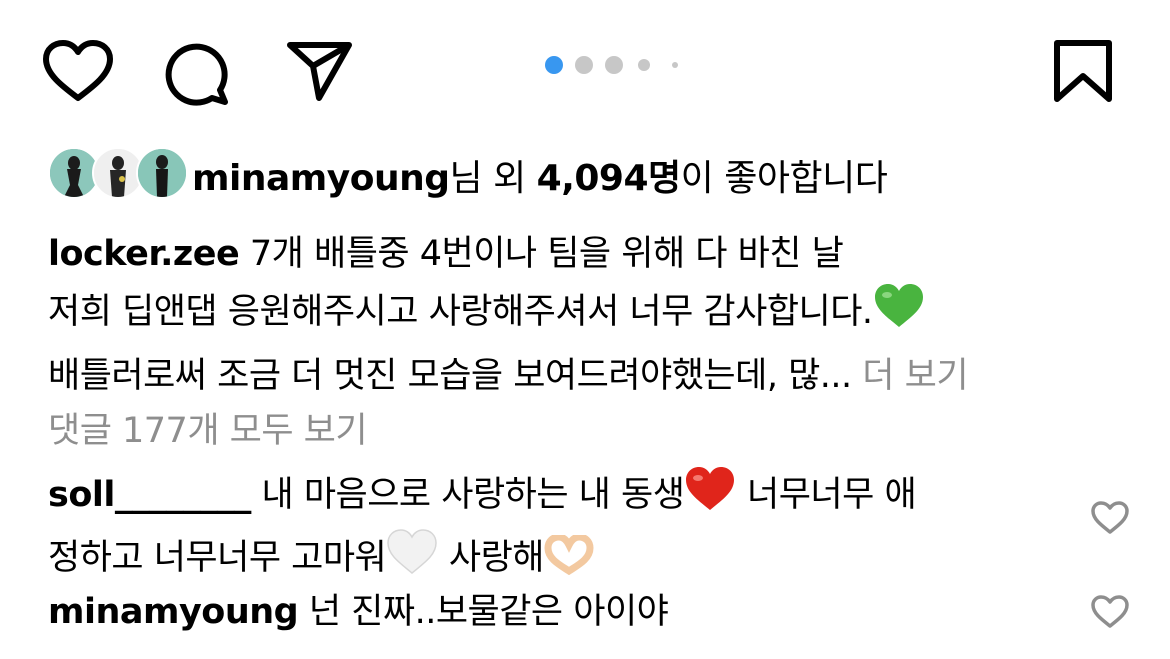  I want to click on likes-connector: 님 외, so click(493, 178).